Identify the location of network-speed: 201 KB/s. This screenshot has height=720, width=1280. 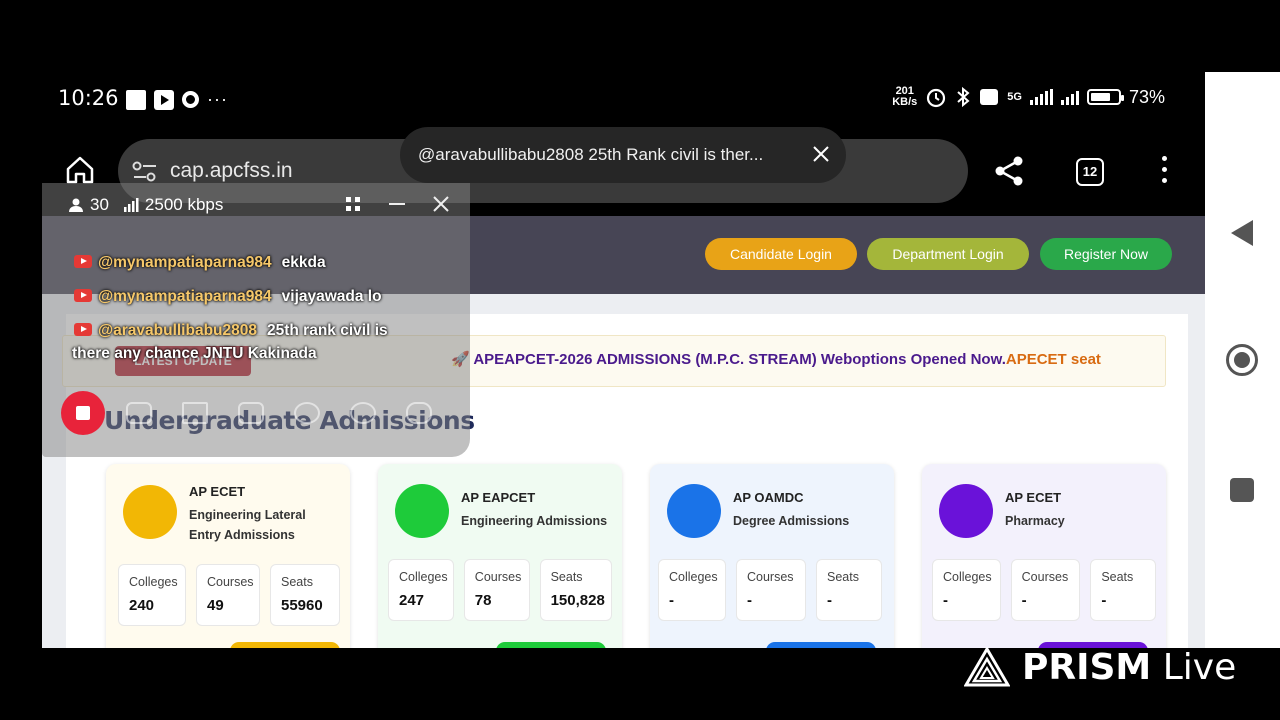
(905, 96).